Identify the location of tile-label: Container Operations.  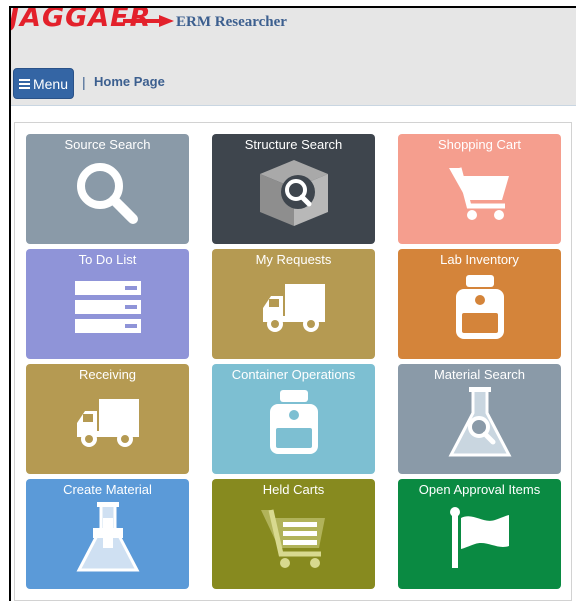
(293, 374).